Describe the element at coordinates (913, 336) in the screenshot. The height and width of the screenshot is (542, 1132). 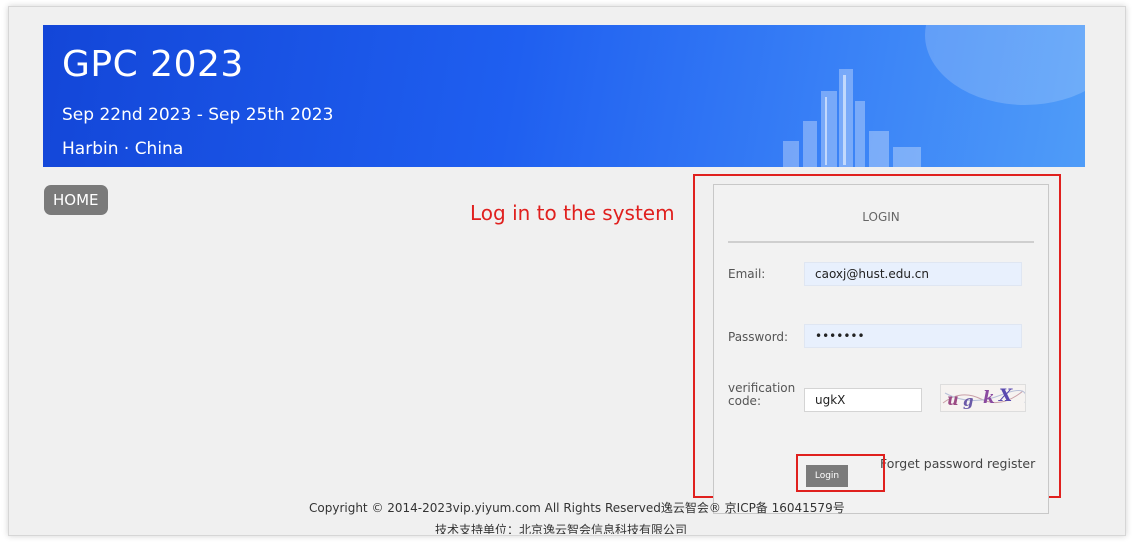
I see `password-field: •••••••` at that location.